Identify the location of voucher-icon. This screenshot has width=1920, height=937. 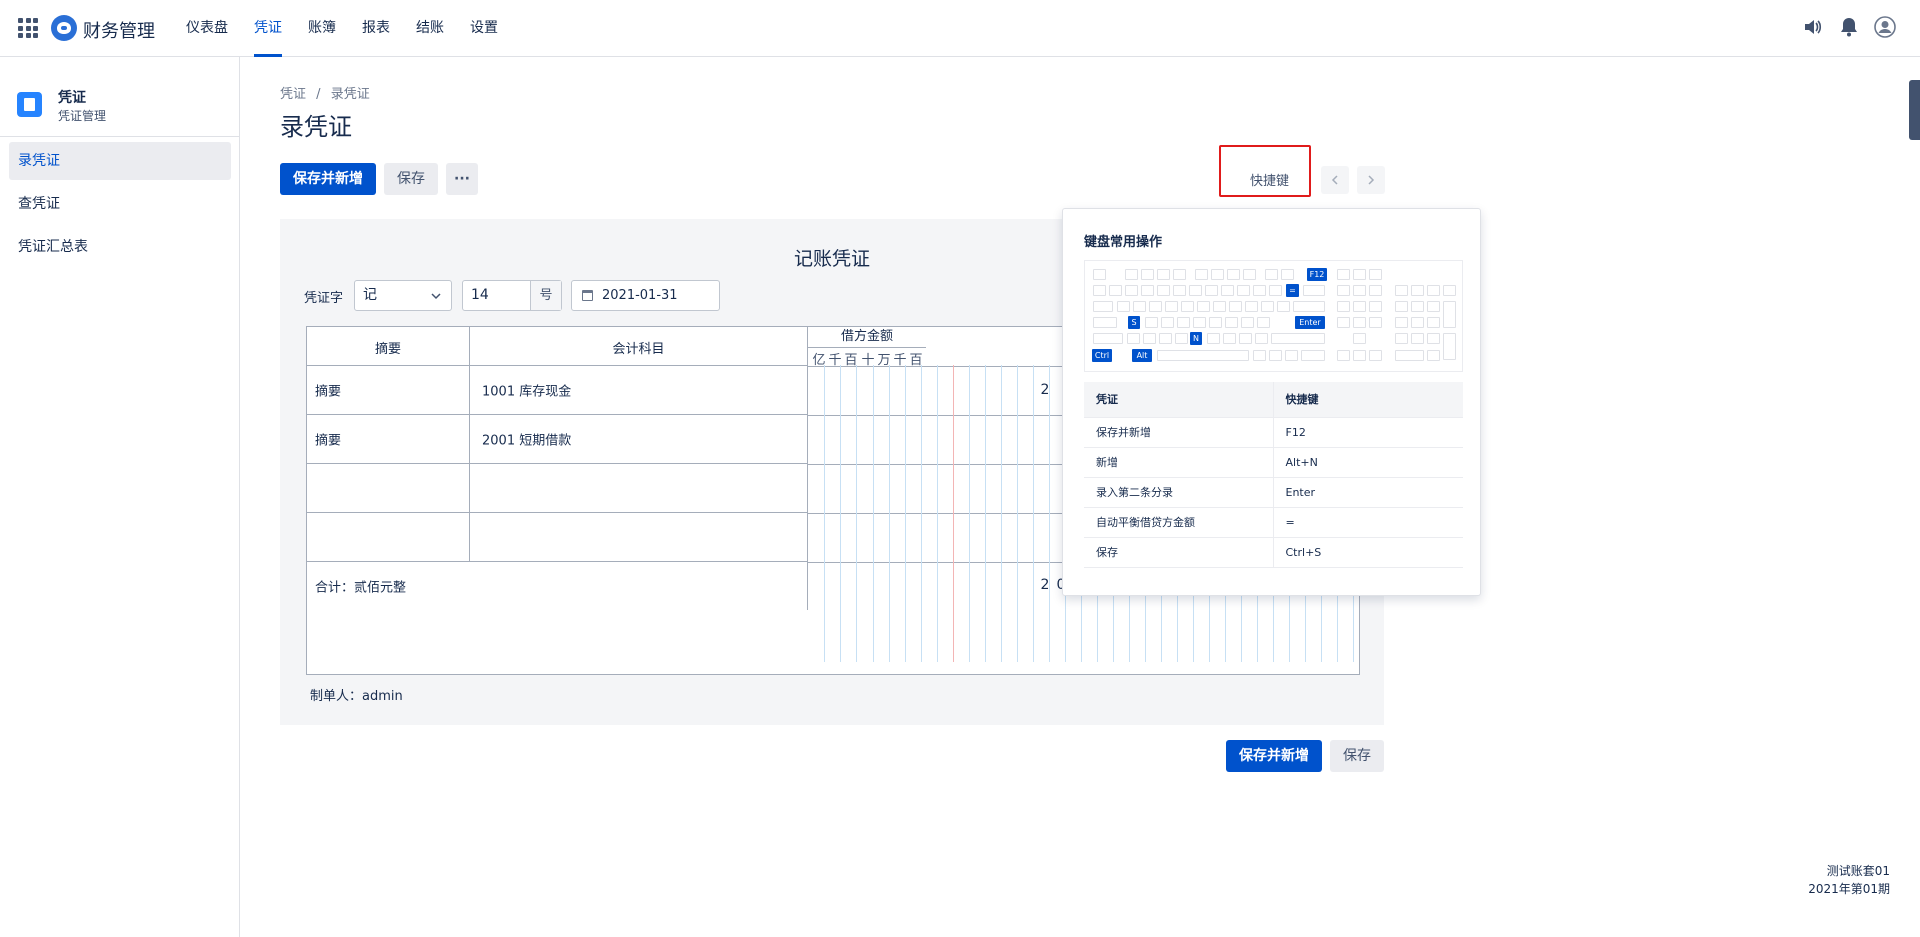
(29, 104).